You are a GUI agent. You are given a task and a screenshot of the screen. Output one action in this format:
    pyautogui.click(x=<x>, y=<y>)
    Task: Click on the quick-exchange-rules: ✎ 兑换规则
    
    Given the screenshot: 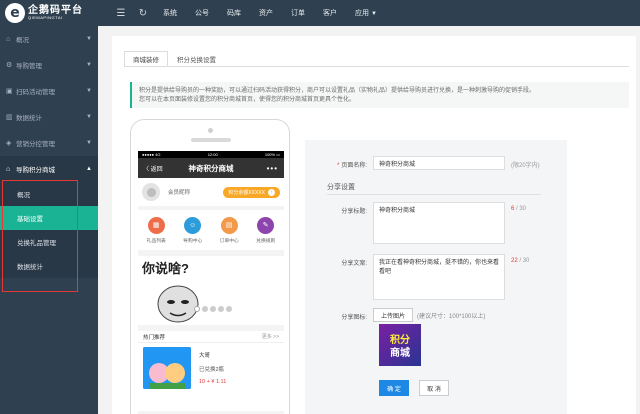 What is the action you would take?
    pyautogui.click(x=265, y=230)
    